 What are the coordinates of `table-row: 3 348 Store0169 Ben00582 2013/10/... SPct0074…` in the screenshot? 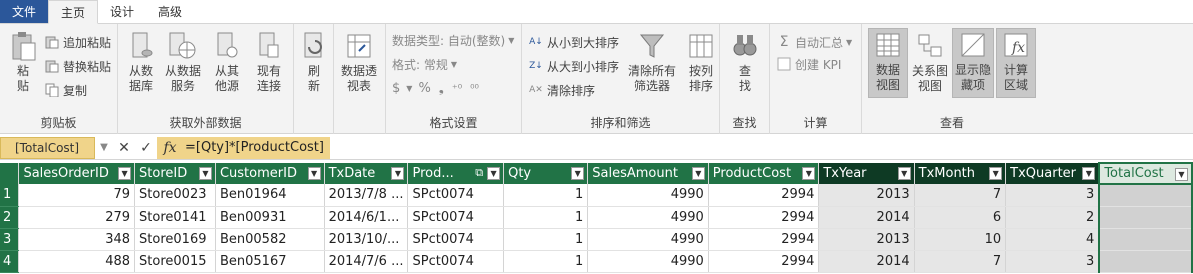 It's located at (596, 239).